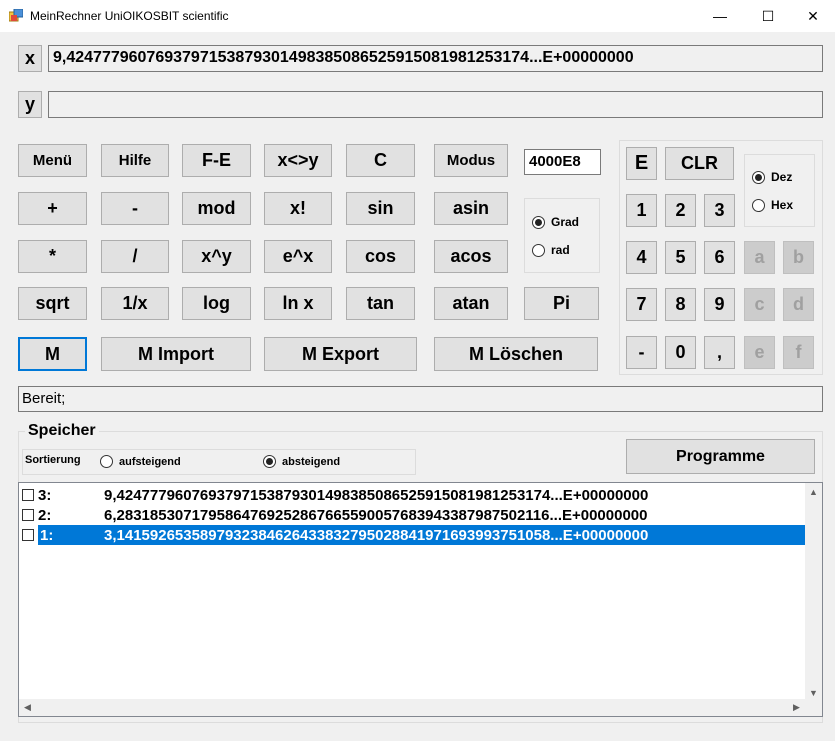 The width and height of the screenshot is (835, 741). Describe the element at coordinates (699, 163) in the screenshot. I see `clr-button: CLR` at that location.